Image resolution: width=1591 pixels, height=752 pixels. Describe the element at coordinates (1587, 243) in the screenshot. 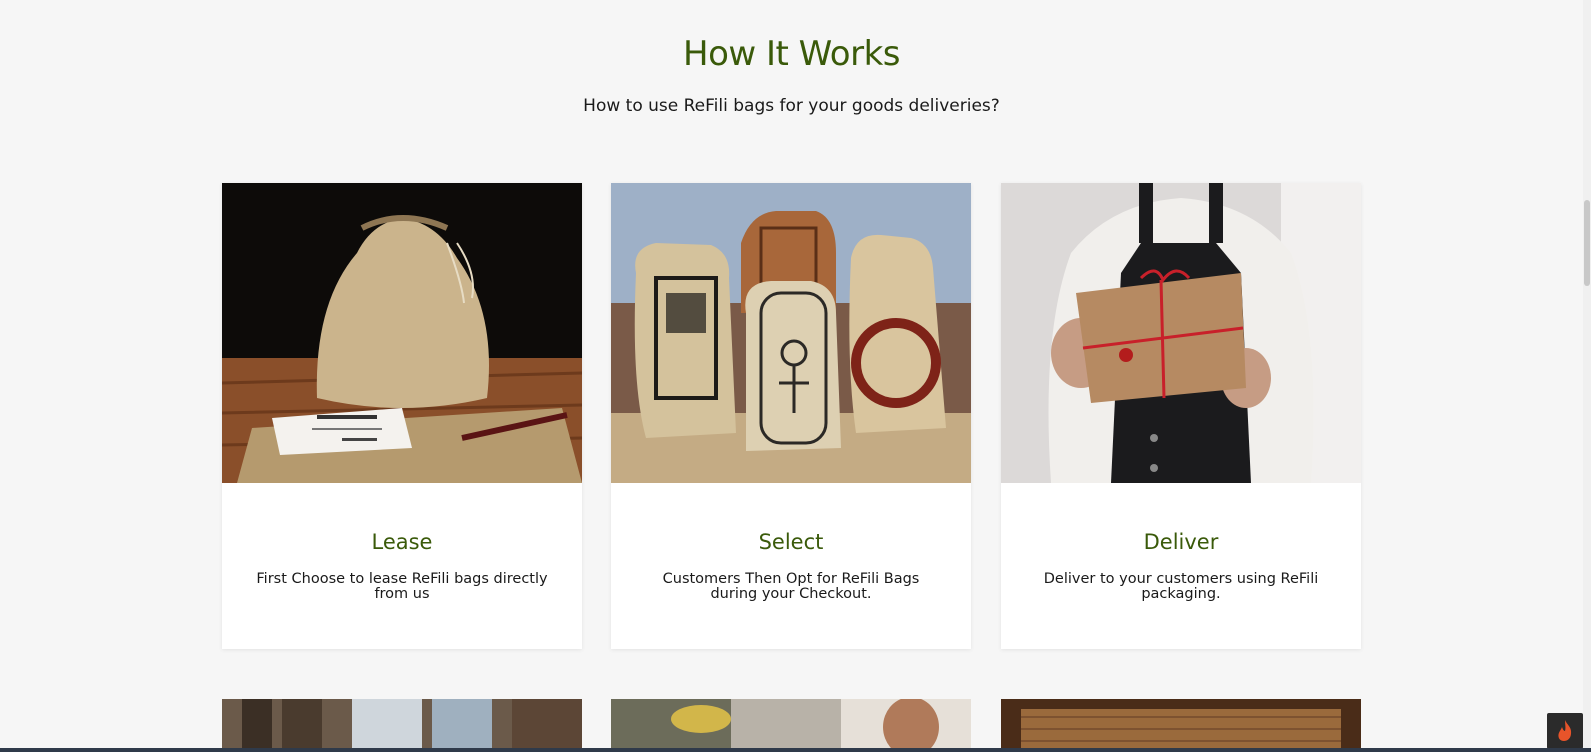

I see `scrollbar-thumb` at that location.